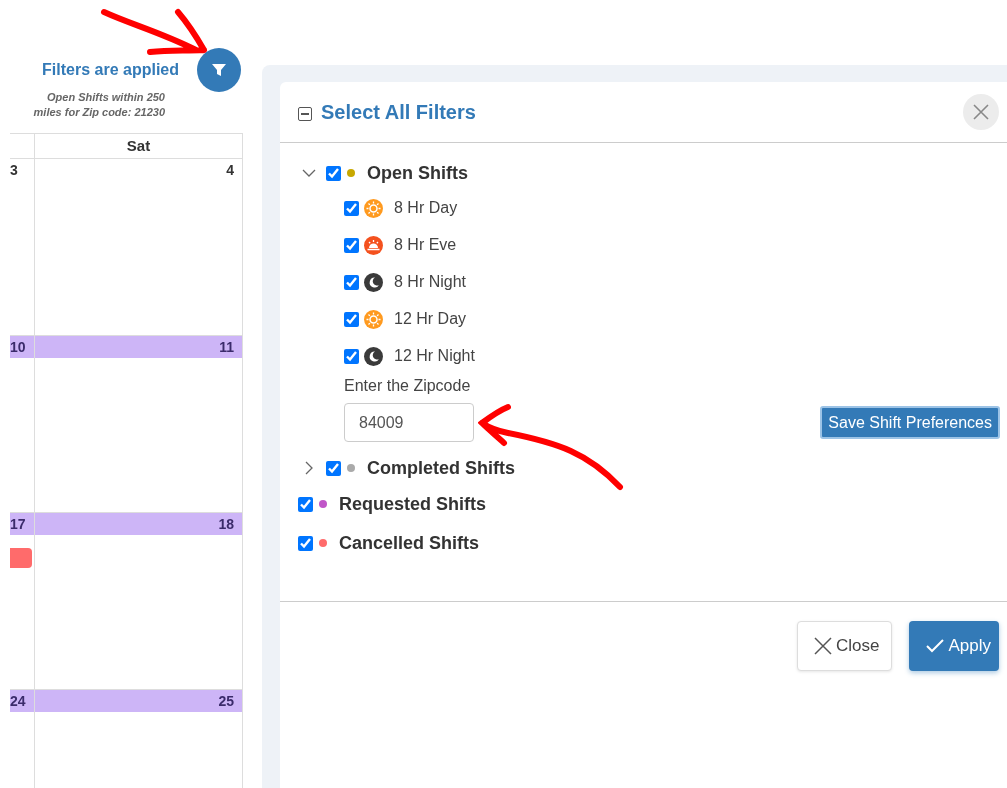 This screenshot has height=788, width=1007. I want to click on day-number: 24, so click(18, 701).